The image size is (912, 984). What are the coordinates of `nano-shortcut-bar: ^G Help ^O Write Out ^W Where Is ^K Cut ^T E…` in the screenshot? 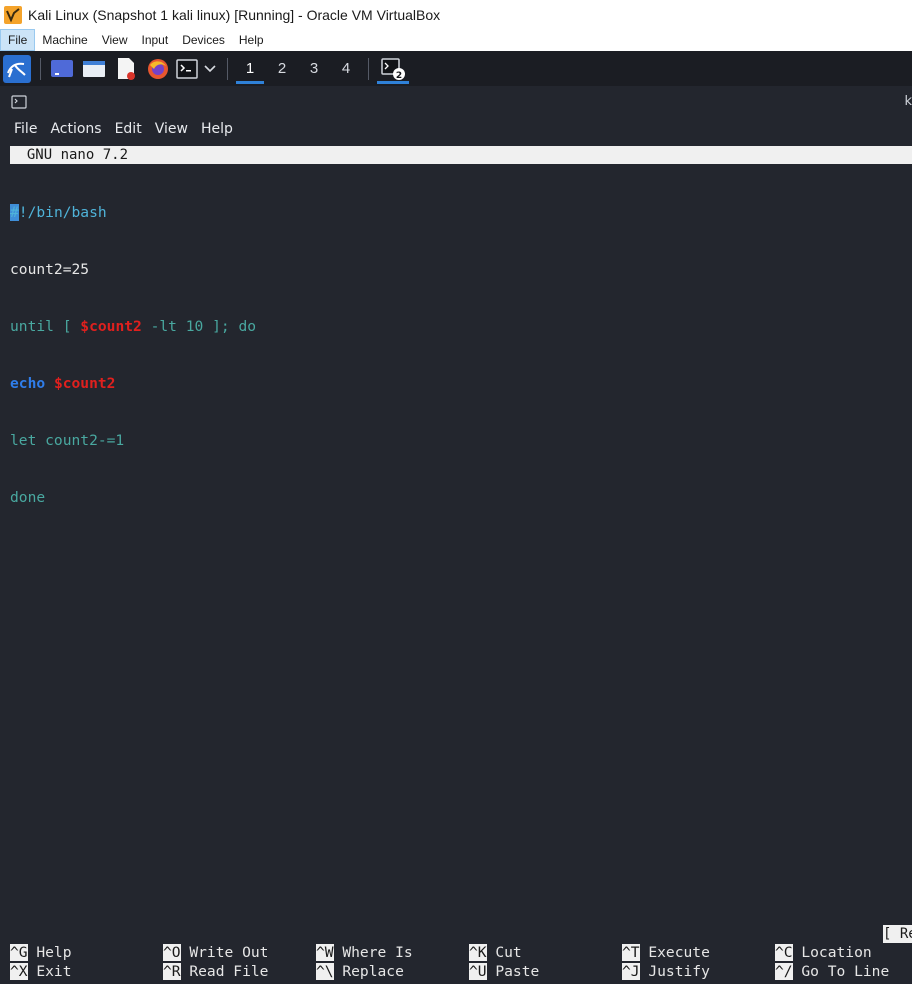 It's located at (461, 962).